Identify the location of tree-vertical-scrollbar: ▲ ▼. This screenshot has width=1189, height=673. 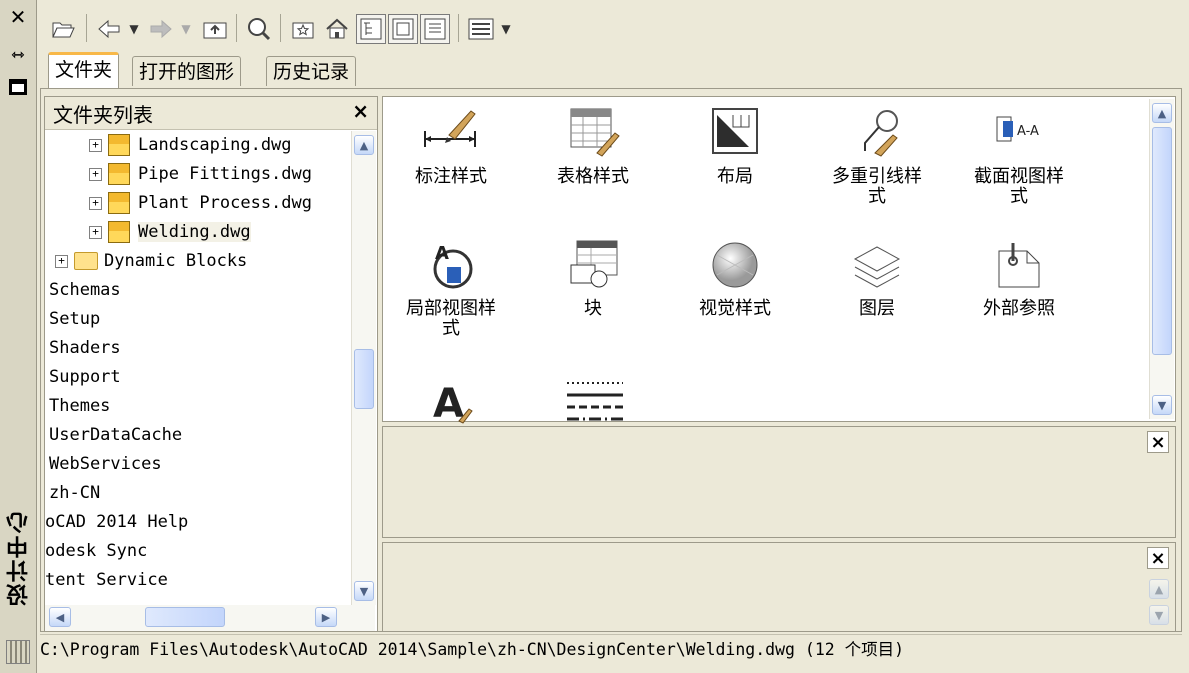
(363, 368).